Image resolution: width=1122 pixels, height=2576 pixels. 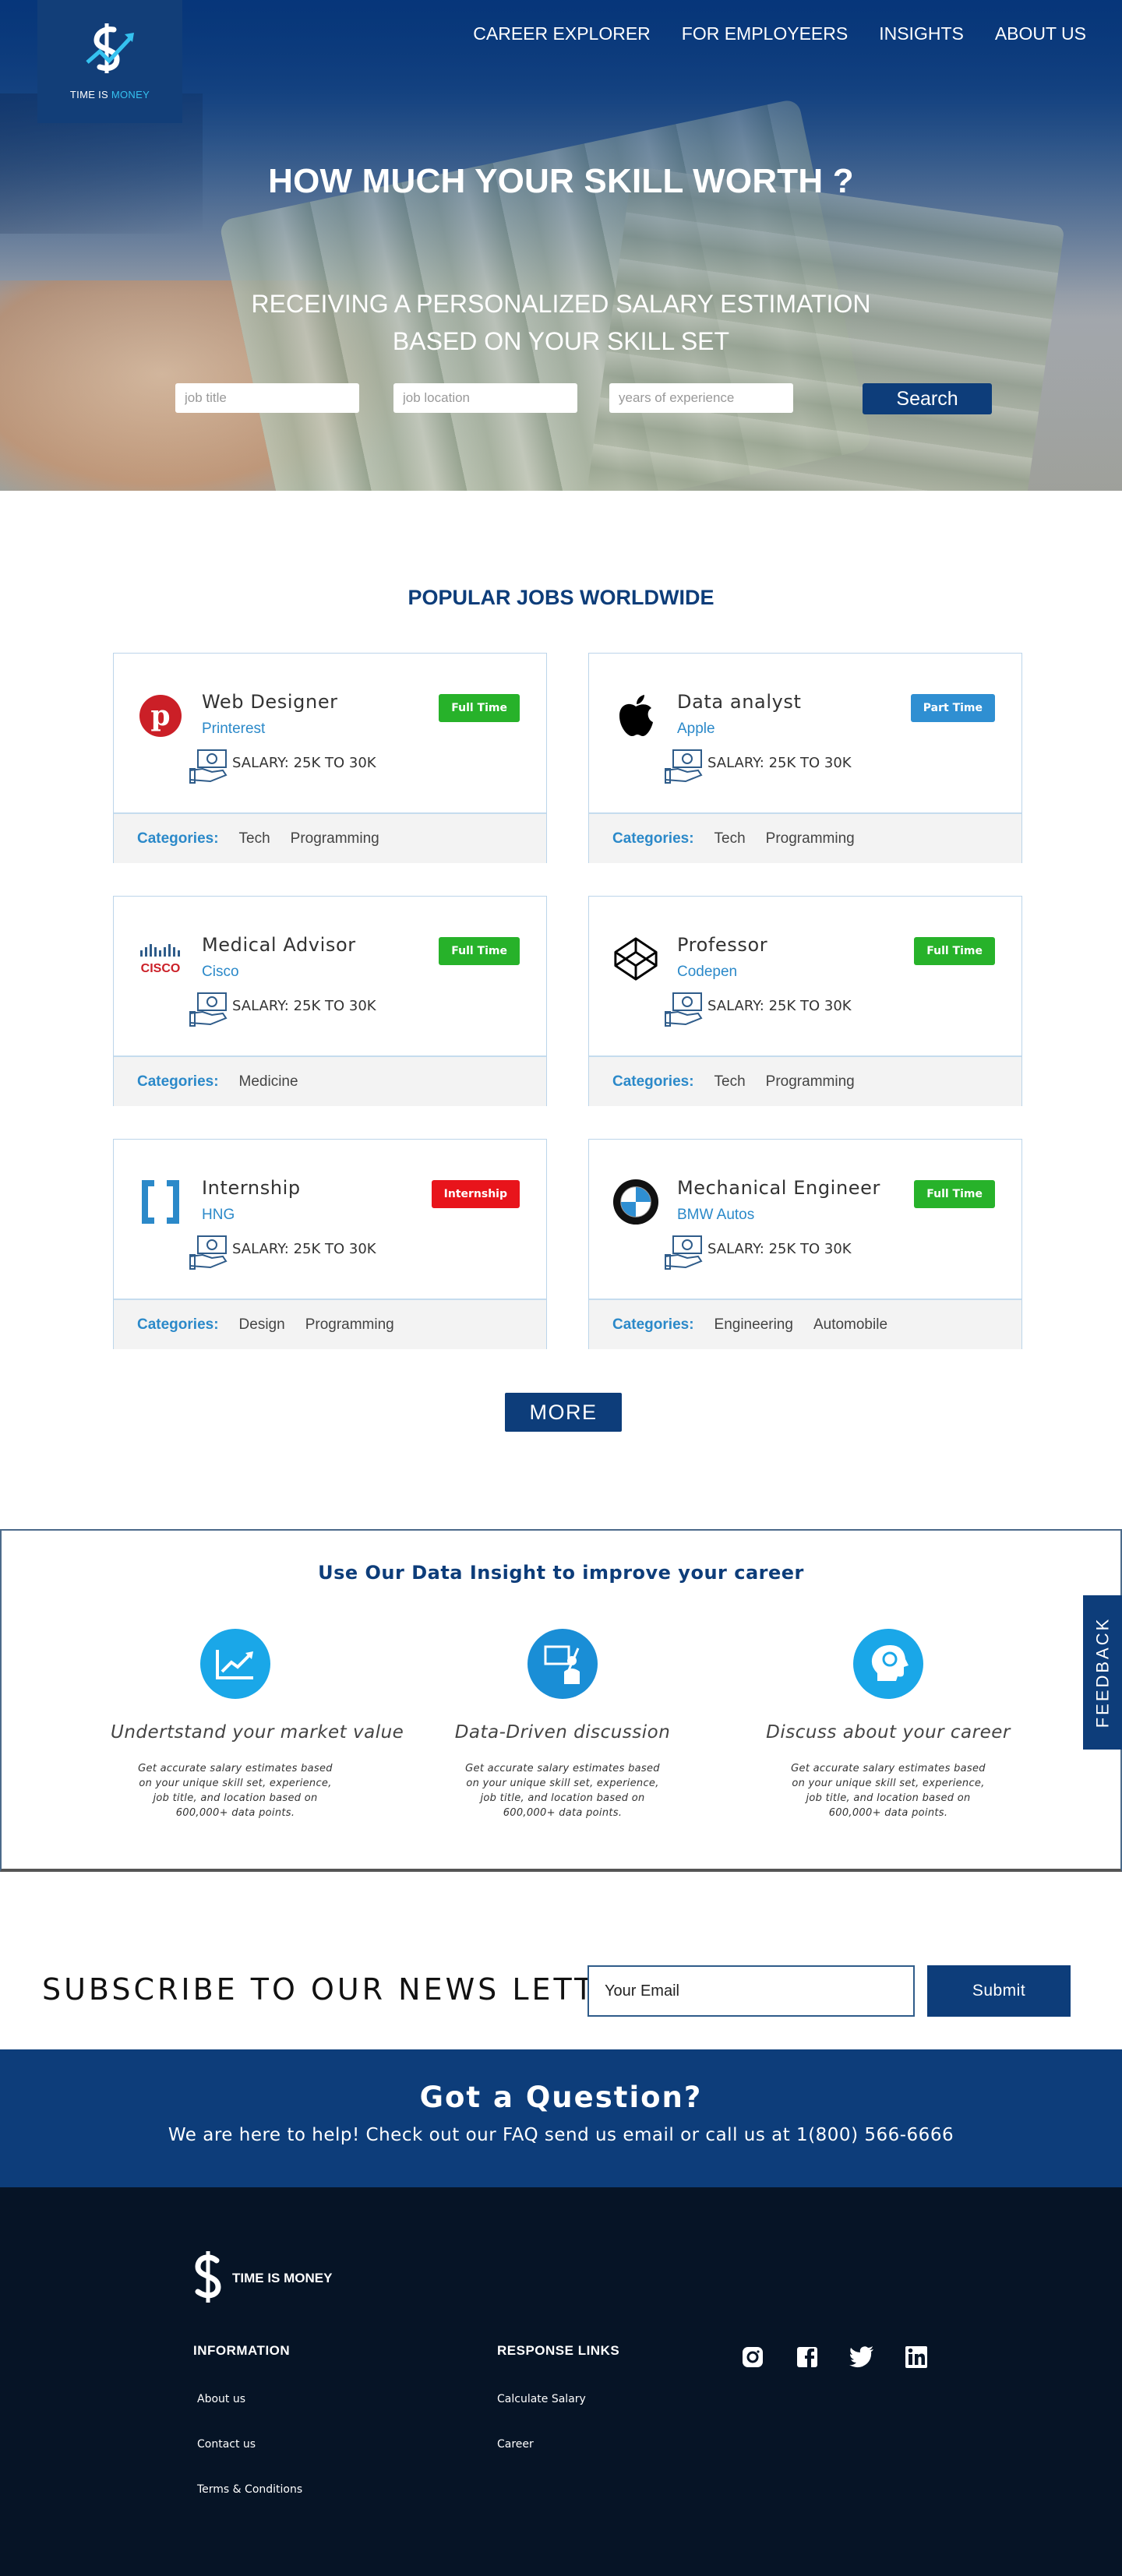 What do you see at coordinates (270, 702) in the screenshot?
I see `job-title: Web Designer` at bounding box center [270, 702].